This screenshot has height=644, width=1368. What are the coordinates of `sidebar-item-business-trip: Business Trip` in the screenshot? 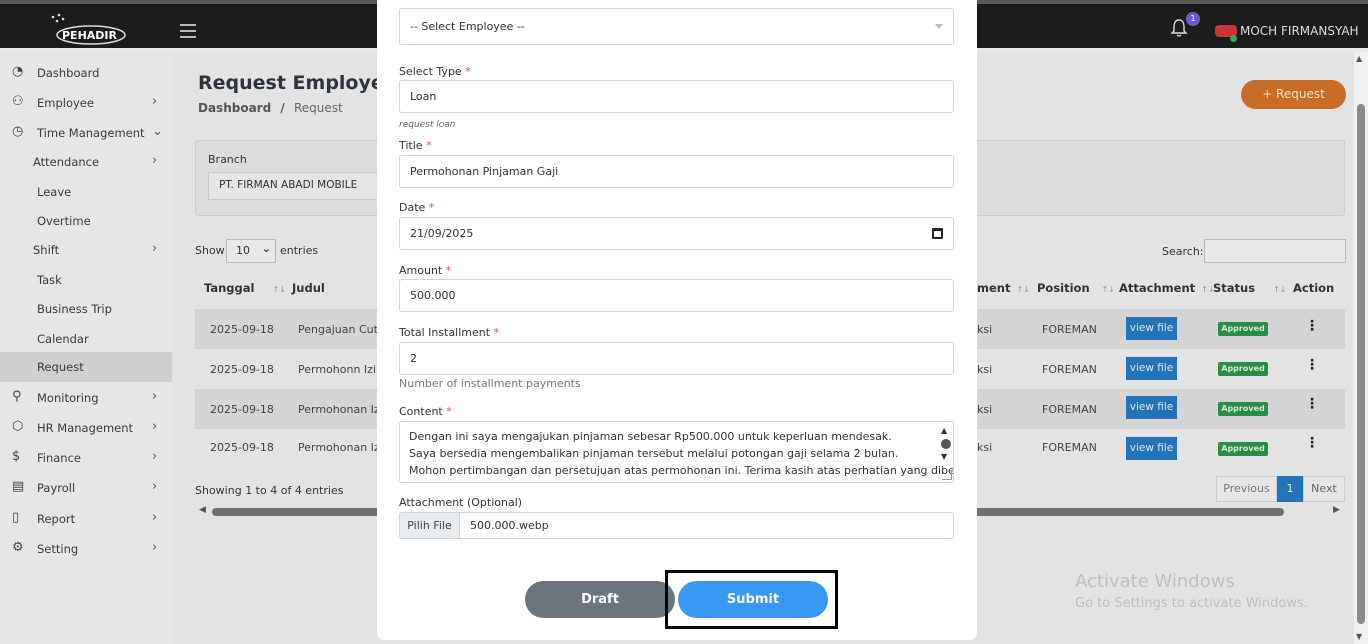 It's located at (86, 309).